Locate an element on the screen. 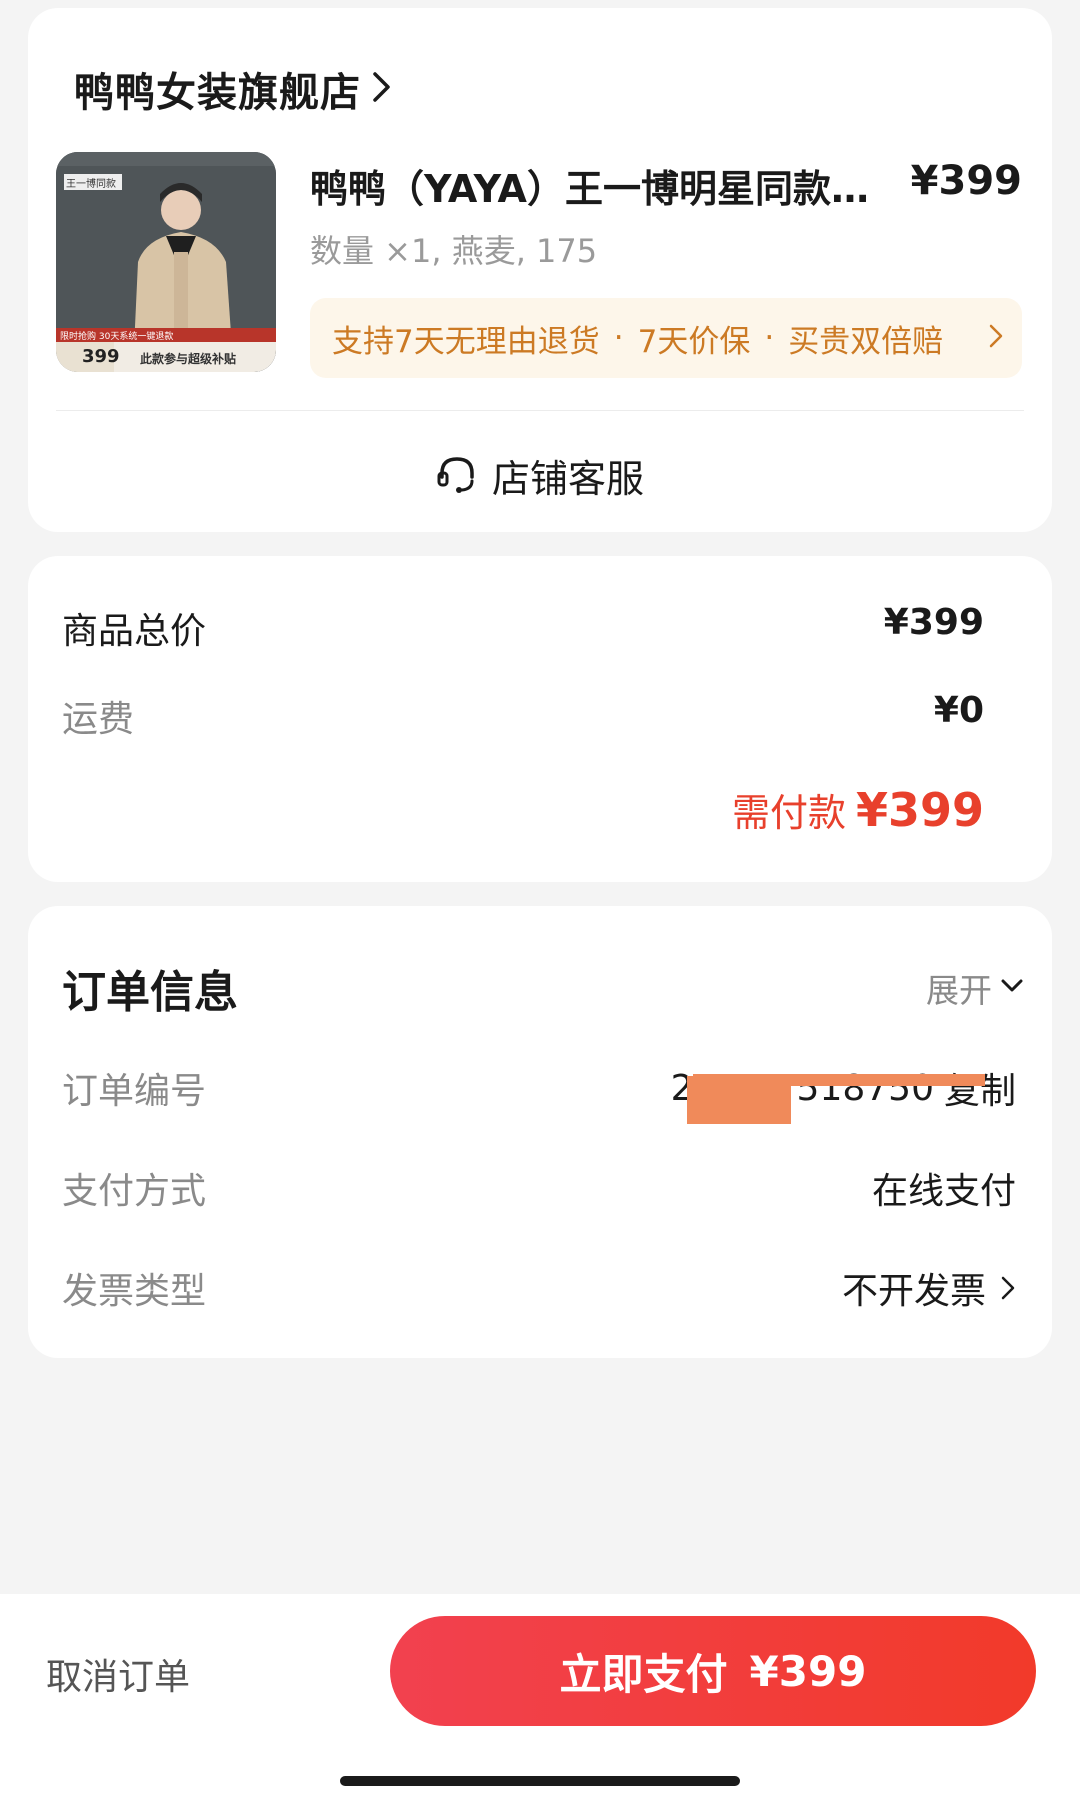 The width and height of the screenshot is (1080, 1802). cancel-order-button: 取消订单 is located at coordinates (118, 1674).